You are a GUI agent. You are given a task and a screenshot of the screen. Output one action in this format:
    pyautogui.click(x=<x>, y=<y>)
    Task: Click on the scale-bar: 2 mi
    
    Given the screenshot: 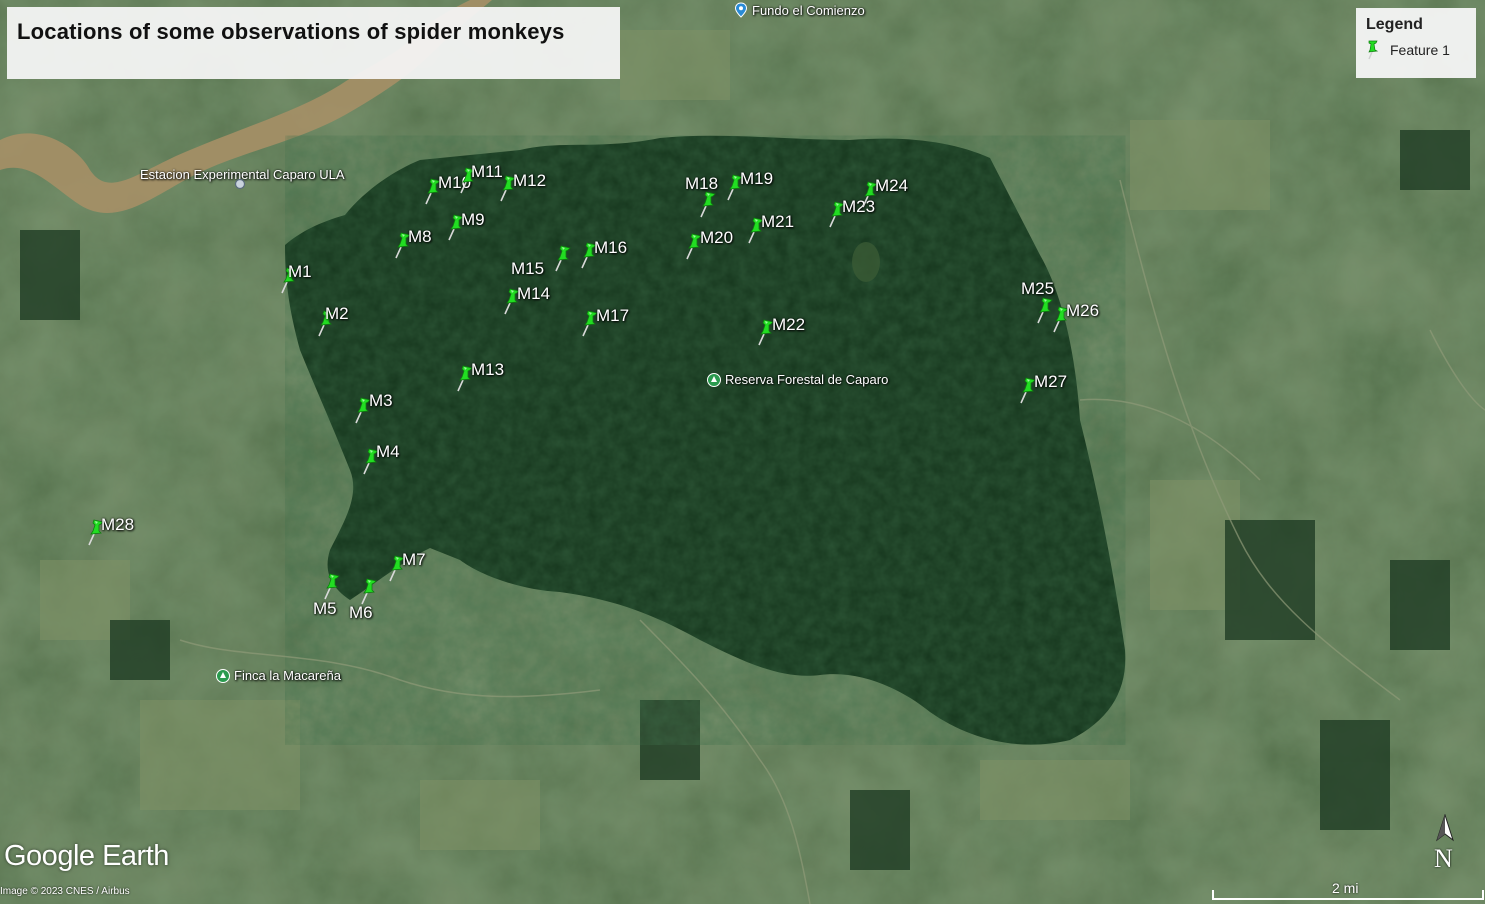 What is the action you would take?
    pyautogui.click(x=1348, y=890)
    